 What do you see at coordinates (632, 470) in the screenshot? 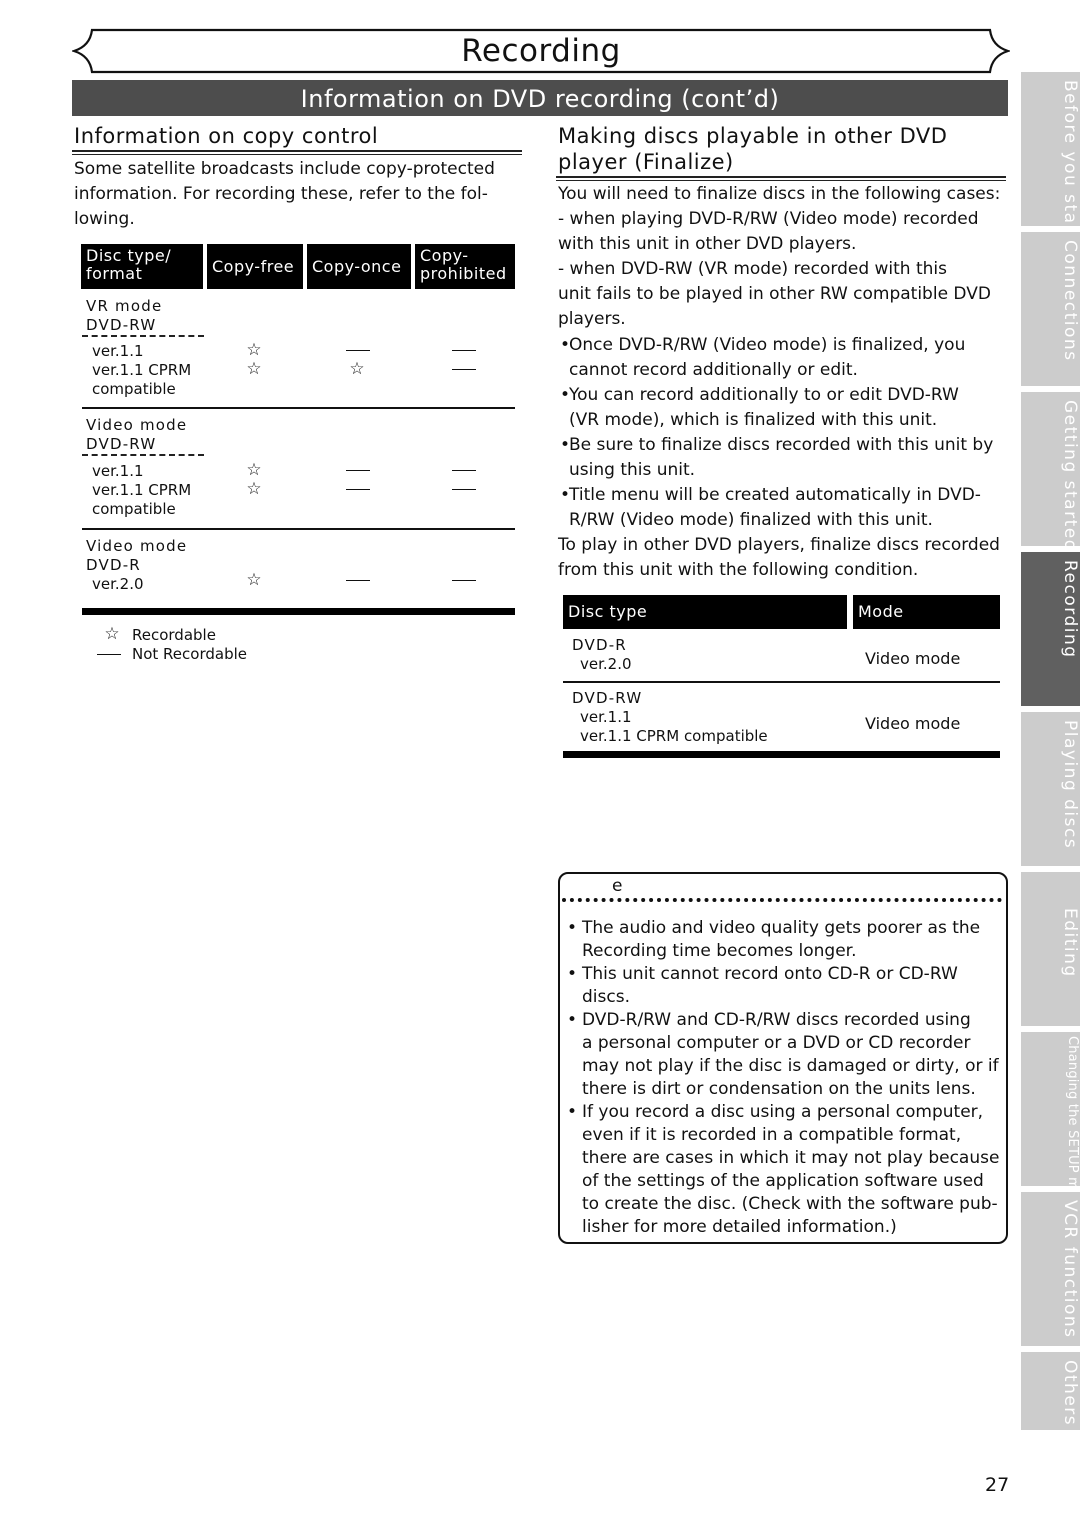
I see `bullet-line: using this unit.` at bounding box center [632, 470].